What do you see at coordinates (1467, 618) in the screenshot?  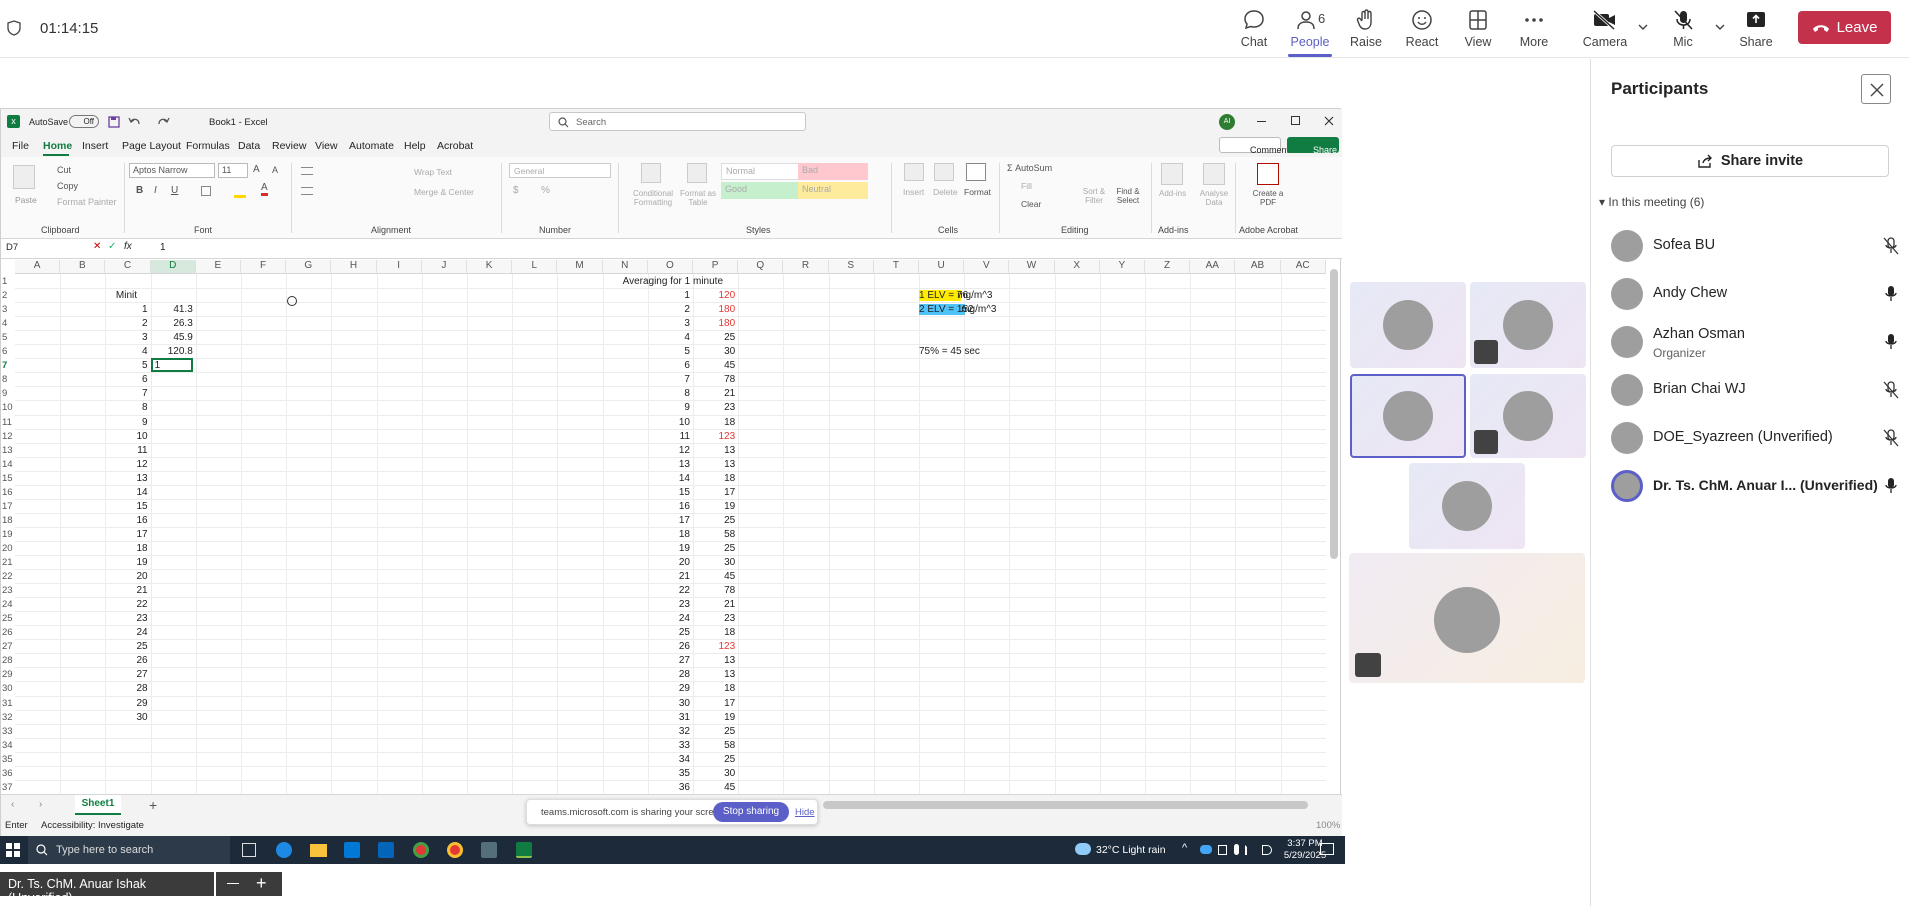 I see `video-tile-self` at bounding box center [1467, 618].